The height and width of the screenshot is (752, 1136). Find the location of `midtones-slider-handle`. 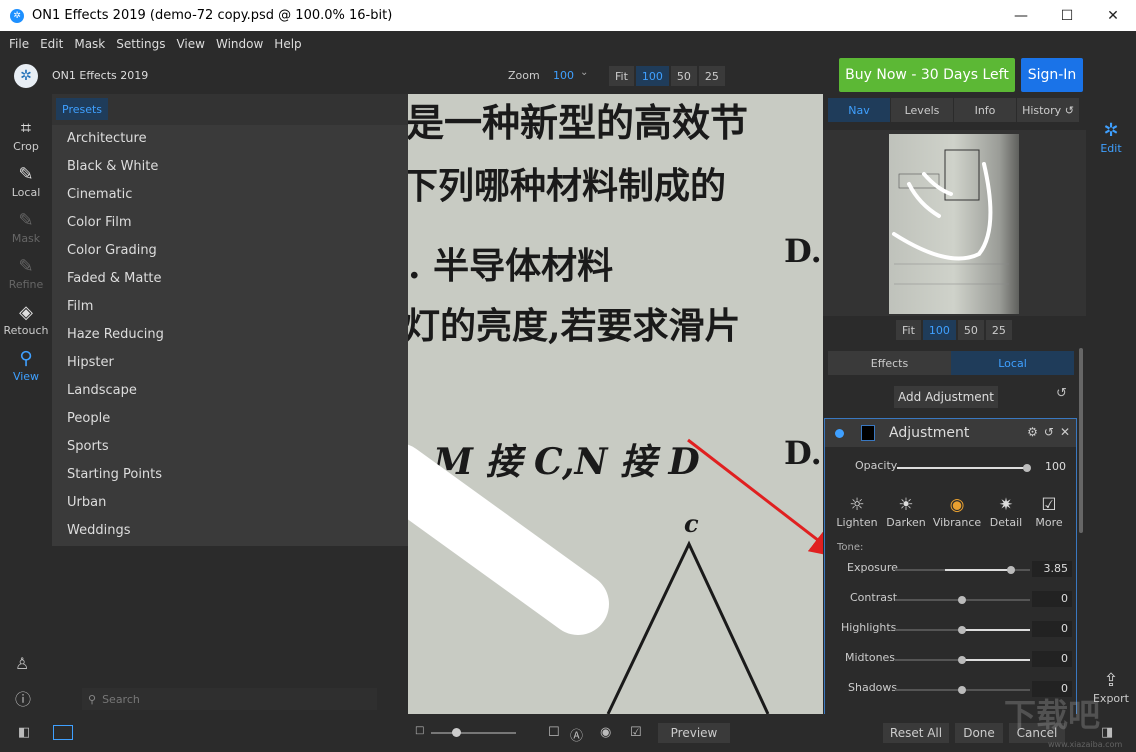

midtones-slider-handle is located at coordinates (962, 660).